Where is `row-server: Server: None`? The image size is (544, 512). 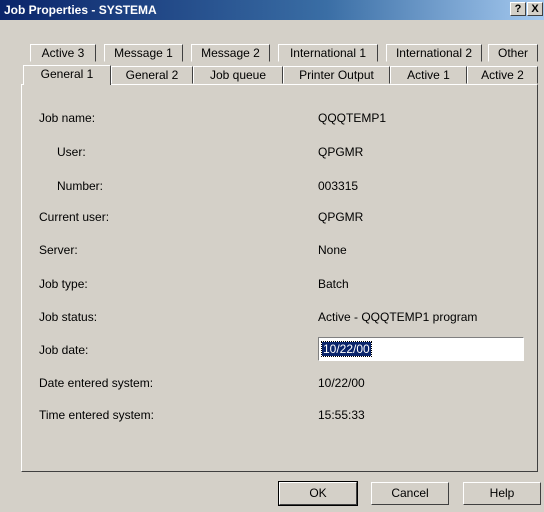
row-server: Server: None is located at coordinates (272, 251).